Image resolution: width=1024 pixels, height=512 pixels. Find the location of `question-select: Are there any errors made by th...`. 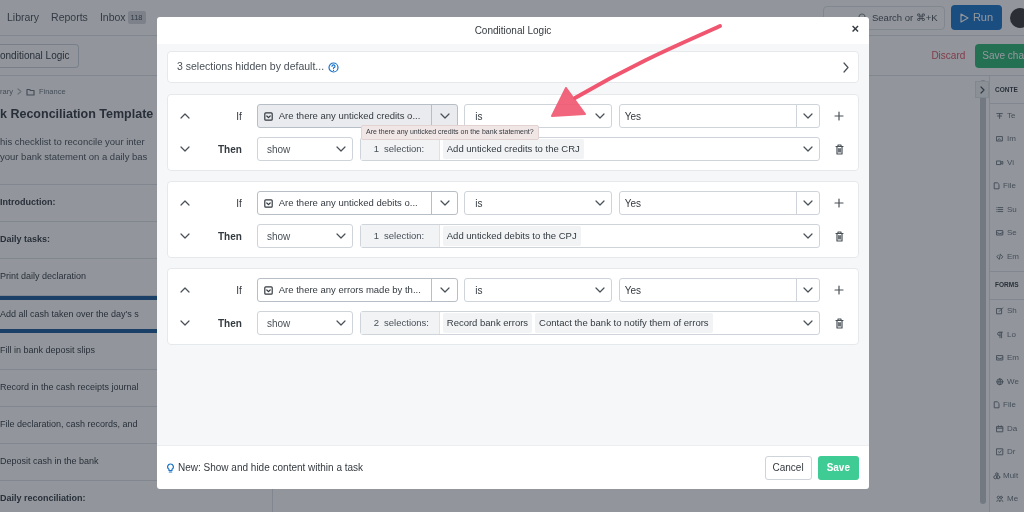

question-select: Are there any errors made by th... is located at coordinates (357, 290).